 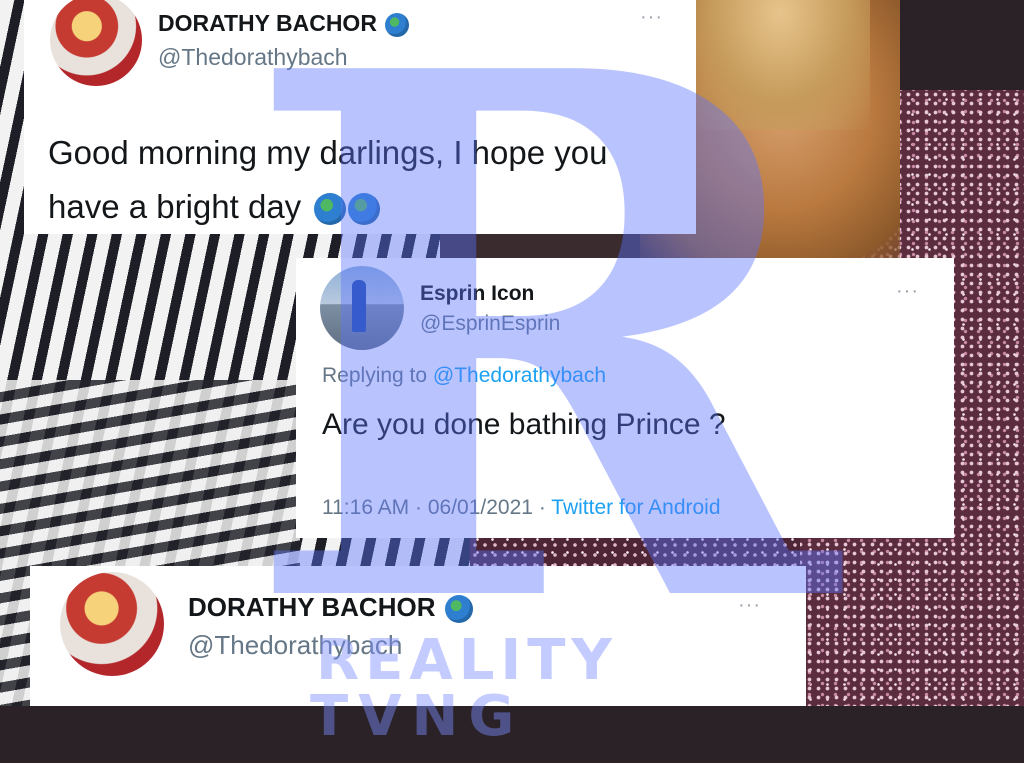 I want to click on tweet-date: 06/01/2021, so click(x=480, y=507).